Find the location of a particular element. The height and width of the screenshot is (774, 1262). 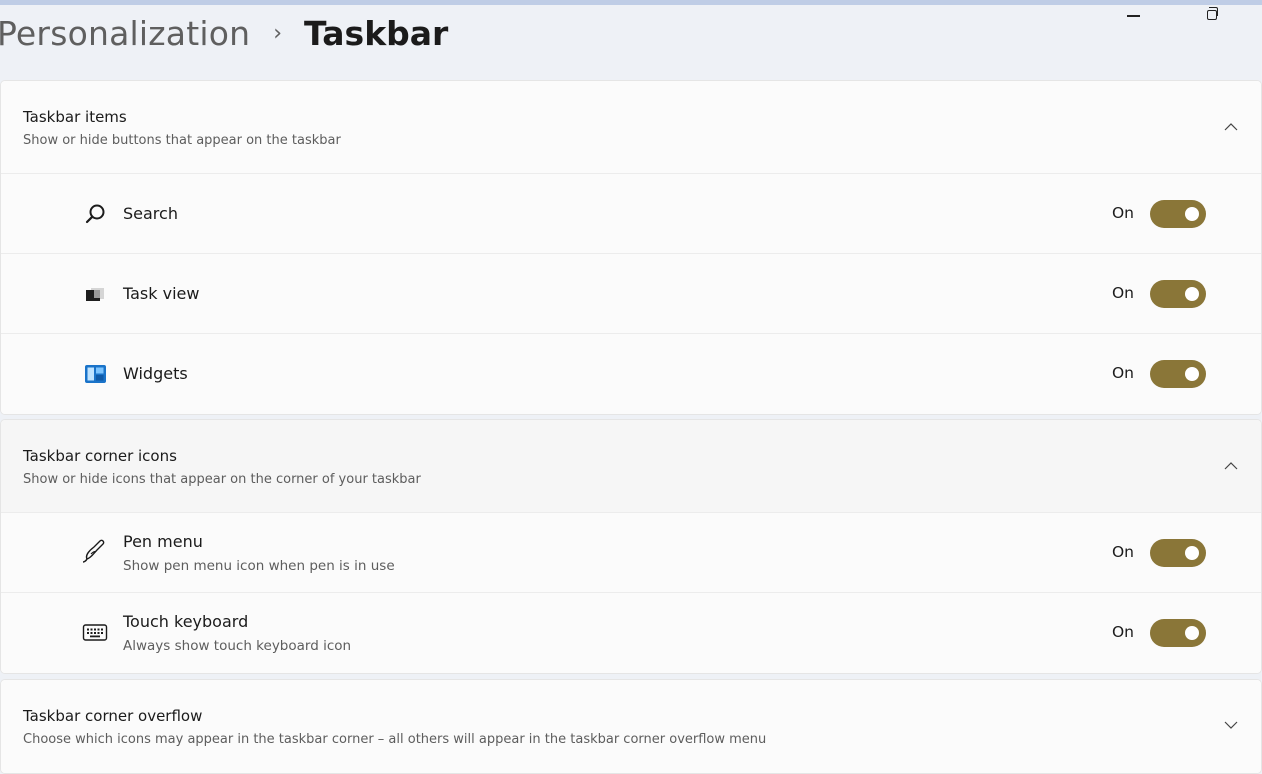

widgets-label: Widgets is located at coordinates (155, 373).